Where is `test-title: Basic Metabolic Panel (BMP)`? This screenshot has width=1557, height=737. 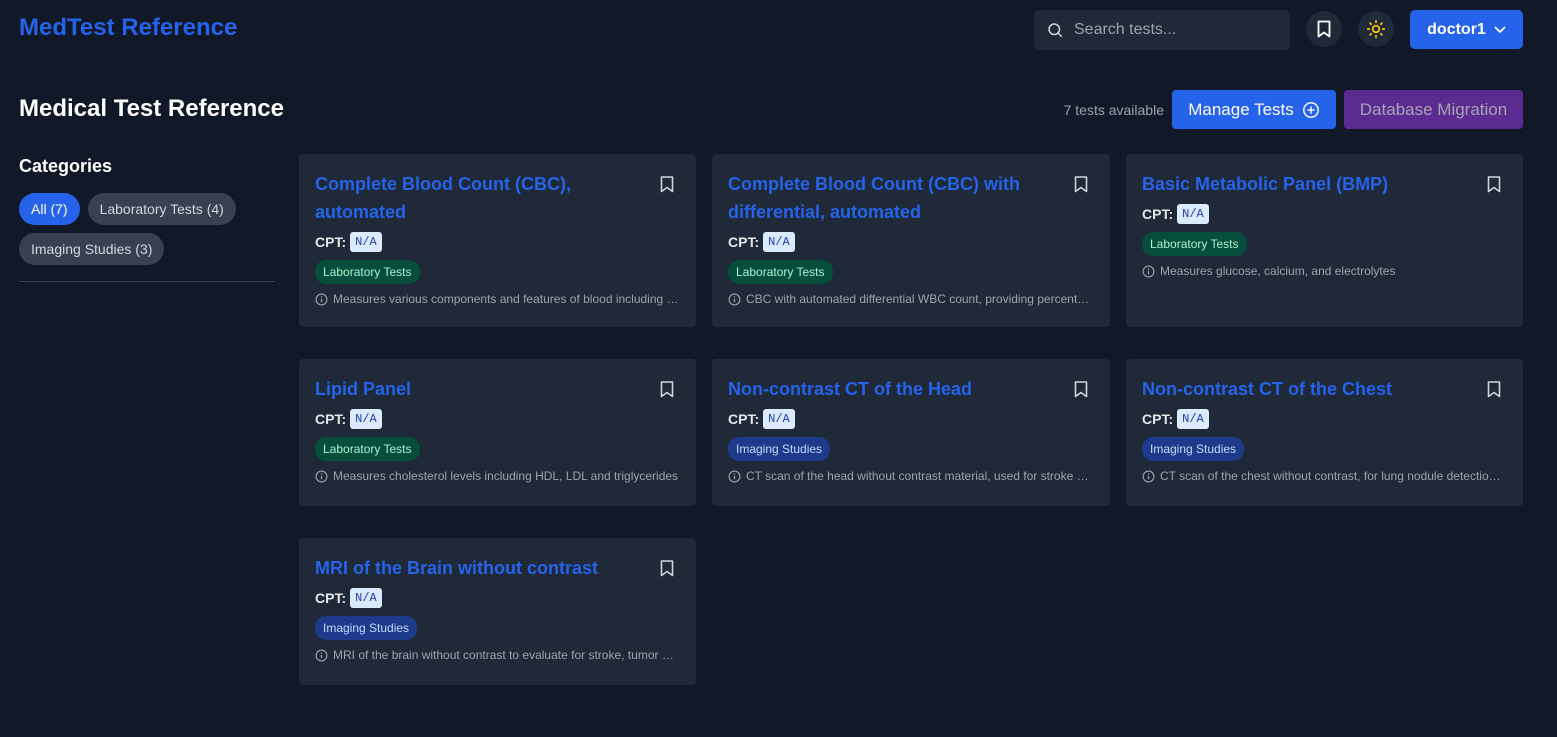
test-title: Basic Metabolic Panel (BMP) is located at coordinates (1302, 184).